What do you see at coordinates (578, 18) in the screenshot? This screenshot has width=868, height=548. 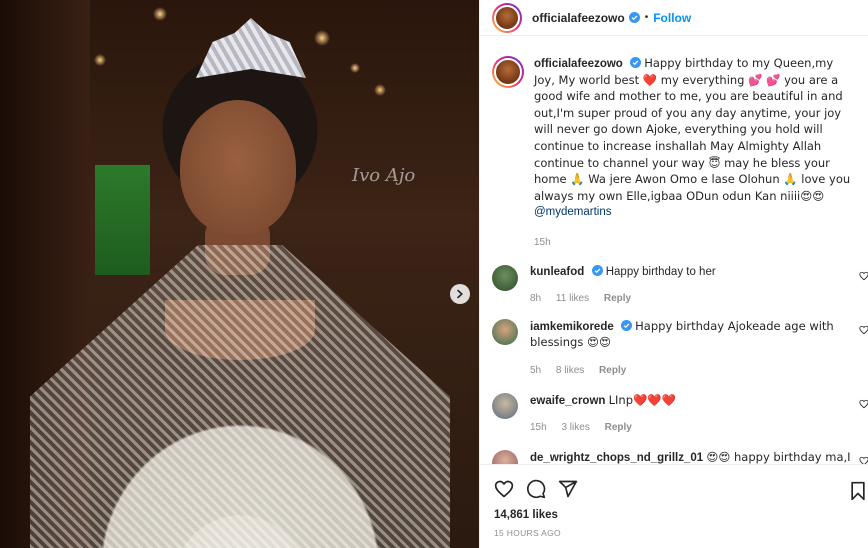 I see `author-username: officialafeezowo` at bounding box center [578, 18].